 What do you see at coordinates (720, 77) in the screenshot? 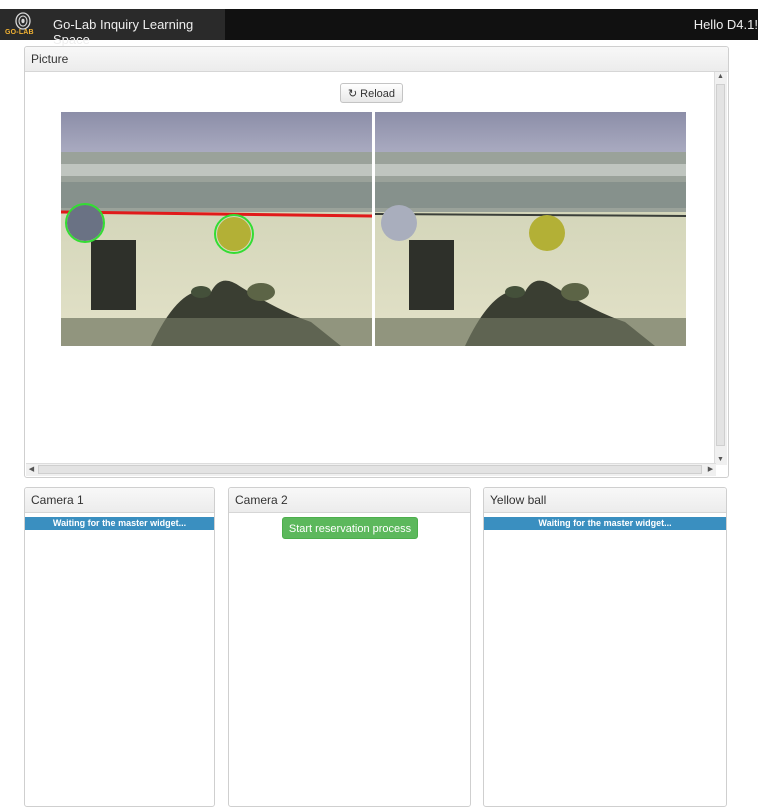
I see `scroll-up-icon: ▲` at bounding box center [720, 77].